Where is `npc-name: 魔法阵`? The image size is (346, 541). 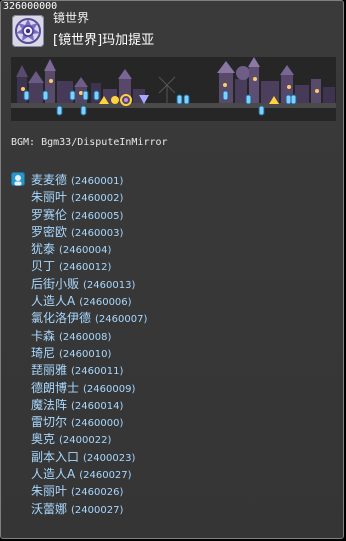
npc-name: 魔法阵 is located at coordinates (49, 404).